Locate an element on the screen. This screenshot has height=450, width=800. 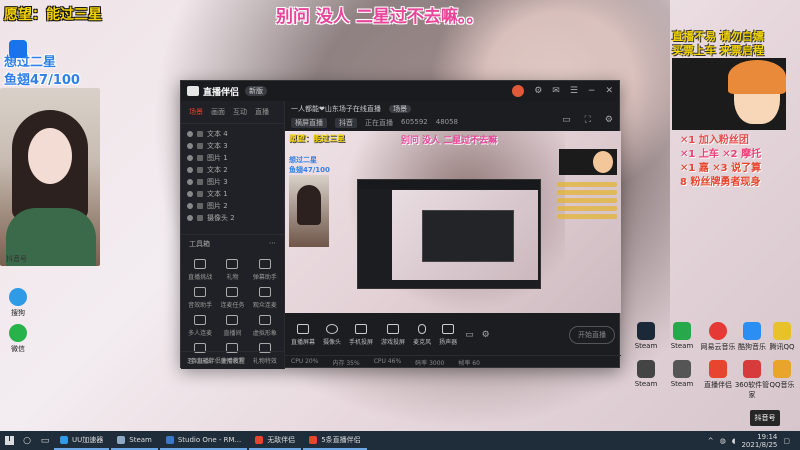
desktop-icon: 直播伴侣 is located at coordinates (718, 375).